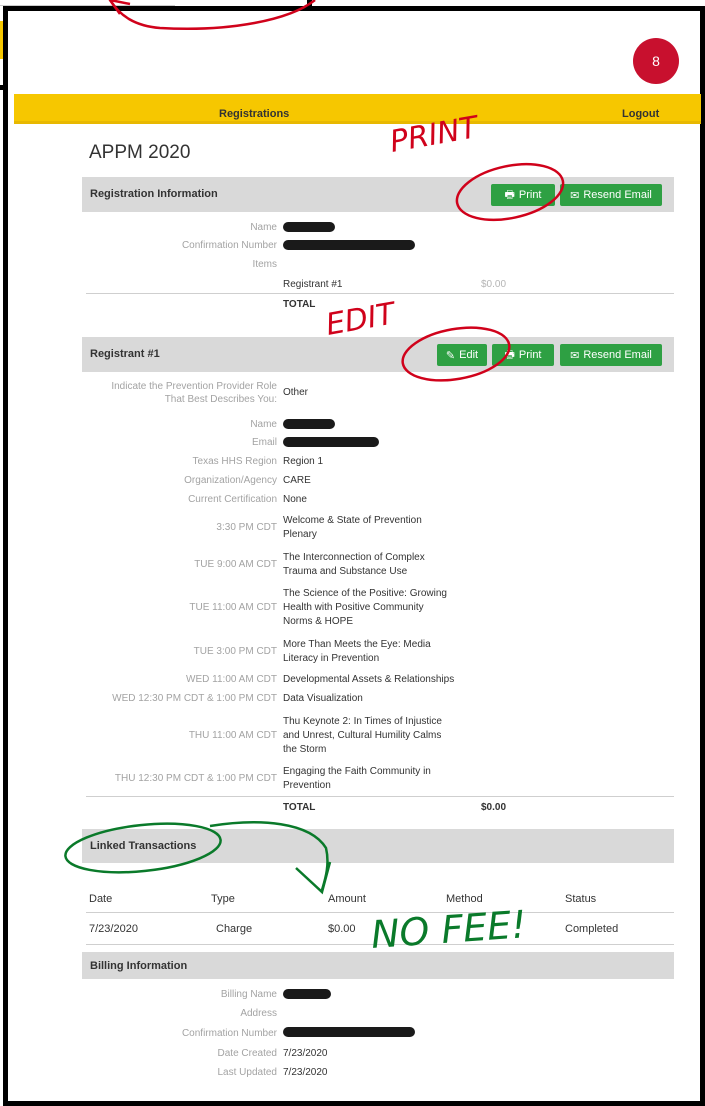 The image size is (705, 1106). Describe the element at coordinates (143, 848) in the screenshot. I see `green-circle-linked` at that location.